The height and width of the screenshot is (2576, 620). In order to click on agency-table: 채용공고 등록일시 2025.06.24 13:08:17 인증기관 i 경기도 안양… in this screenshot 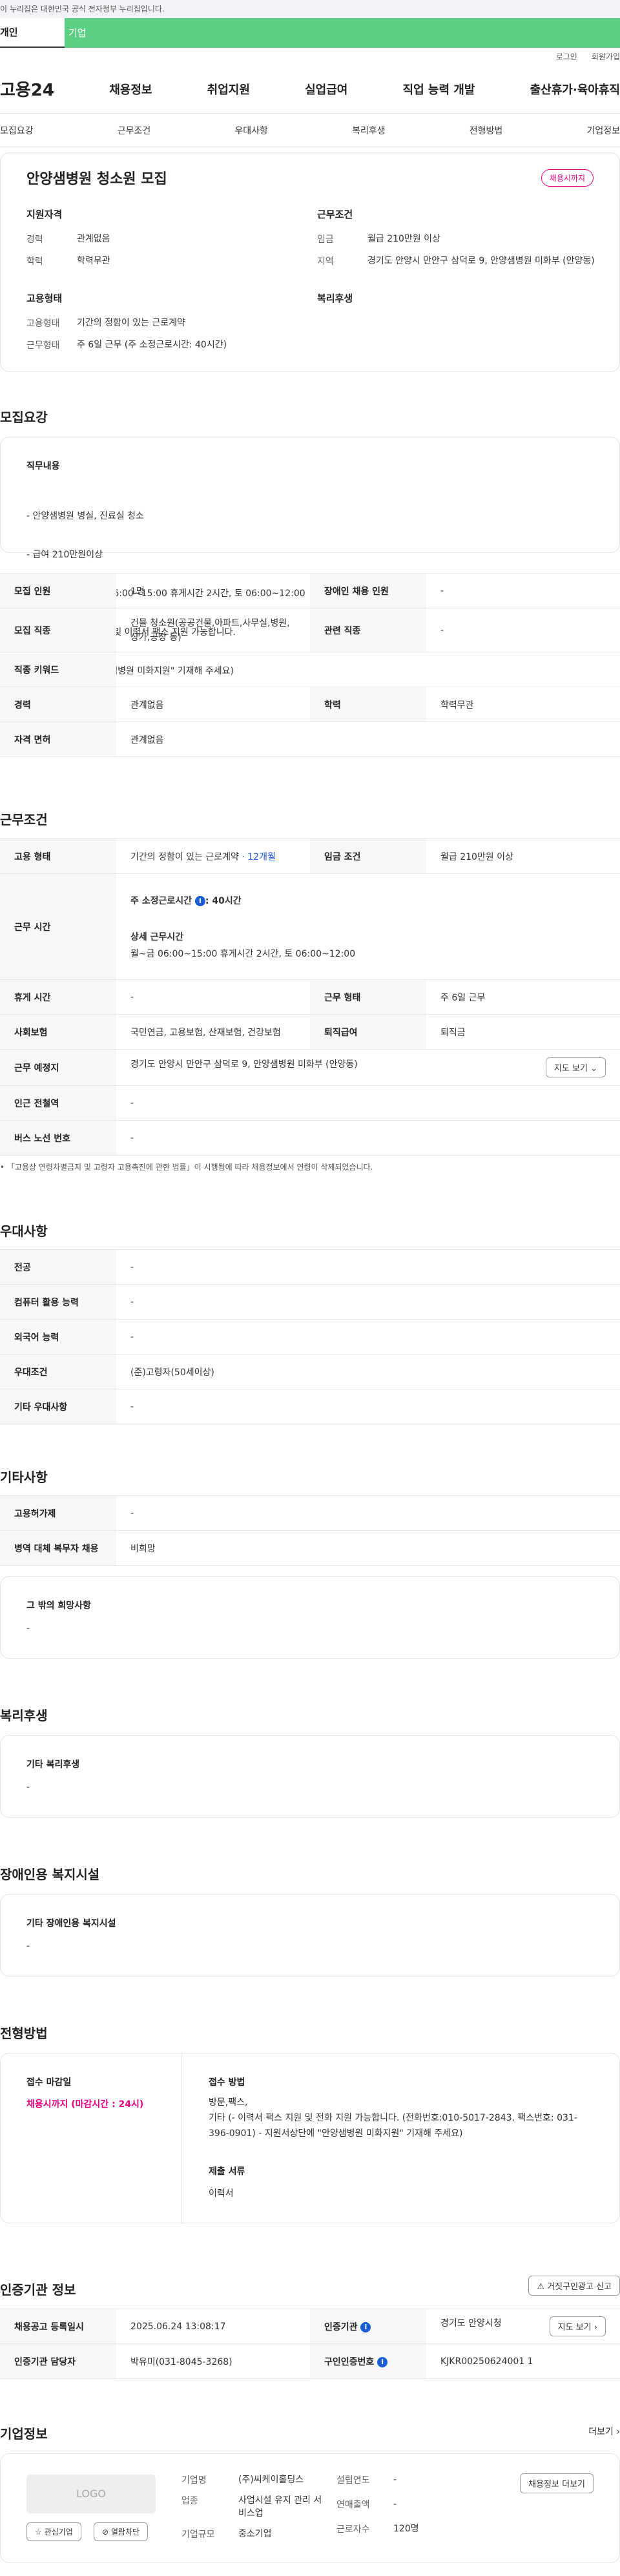, I will do `click(310, 2344)`.